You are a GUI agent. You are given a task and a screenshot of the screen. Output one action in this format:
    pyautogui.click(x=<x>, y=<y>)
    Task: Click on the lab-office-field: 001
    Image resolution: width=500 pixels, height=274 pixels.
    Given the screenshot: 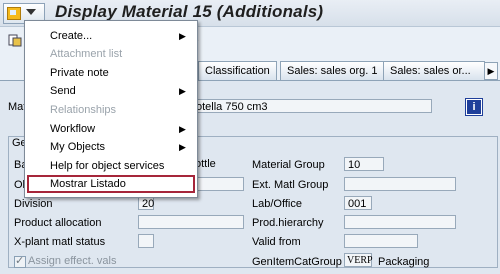 What is the action you would take?
    pyautogui.click(x=358, y=203)
    